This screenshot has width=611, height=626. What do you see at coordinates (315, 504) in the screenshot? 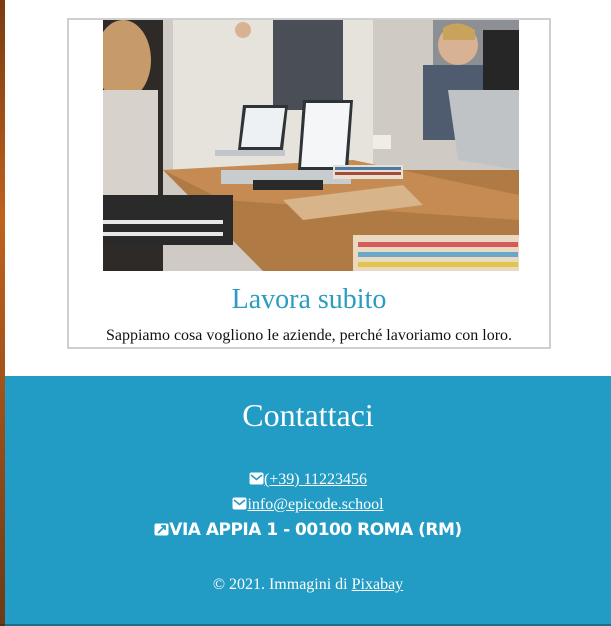
I see `email-link: info@epicode.school` at bounding box center [315, 504].